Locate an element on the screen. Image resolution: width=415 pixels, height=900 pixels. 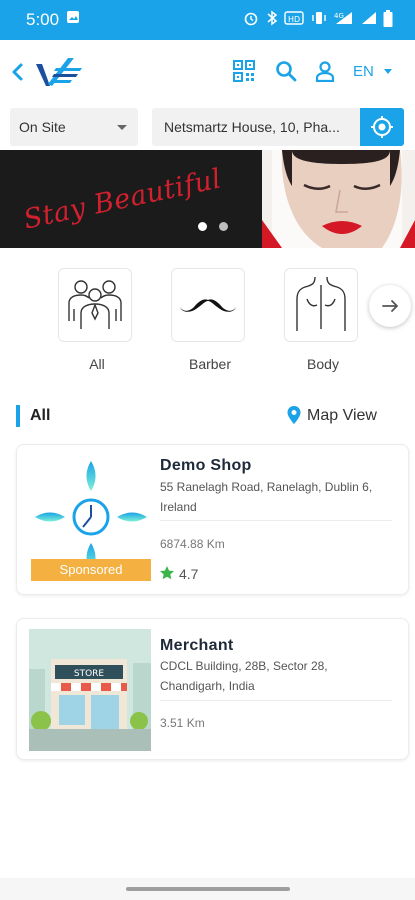
section-indicator is located at coordinates (18, 416).